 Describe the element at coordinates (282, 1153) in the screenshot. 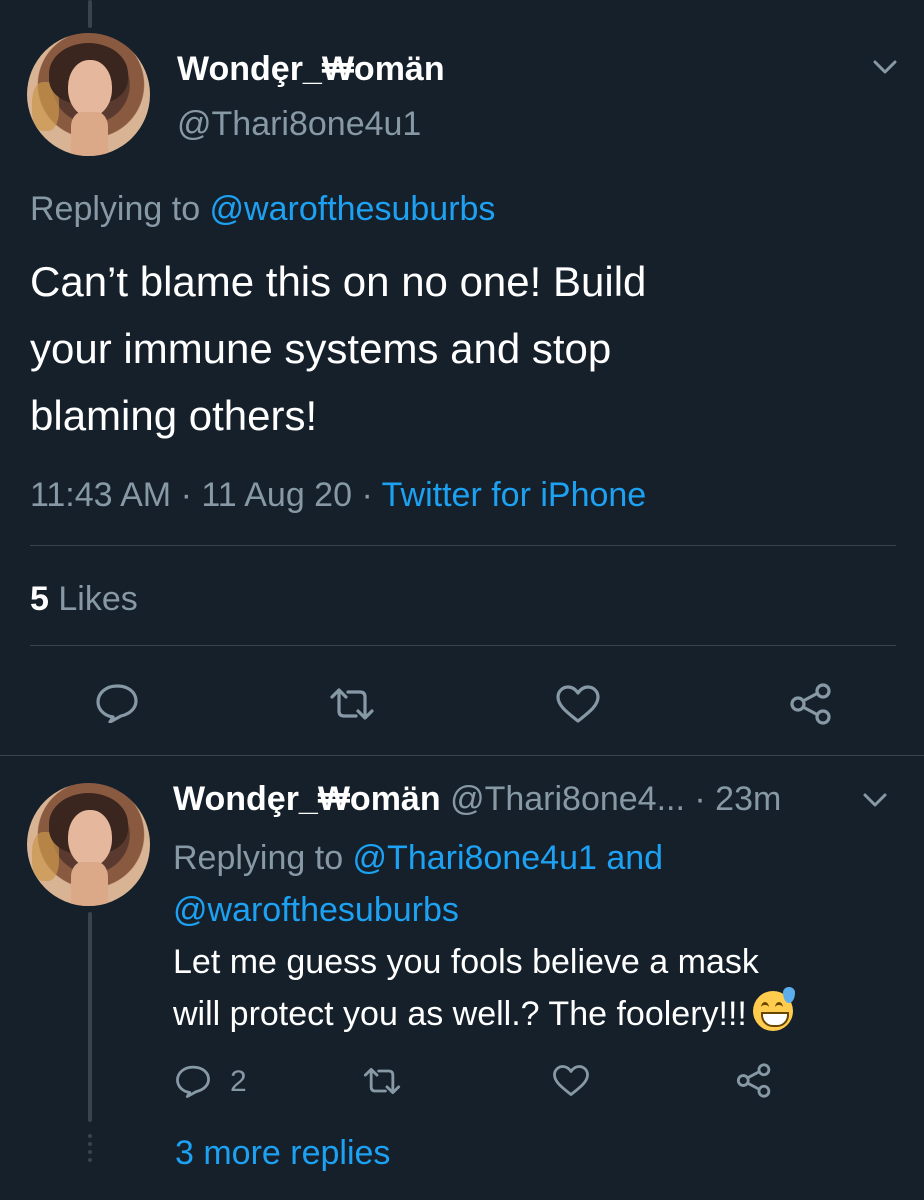

I see `more-replies-link: 3 more replies` at that location.